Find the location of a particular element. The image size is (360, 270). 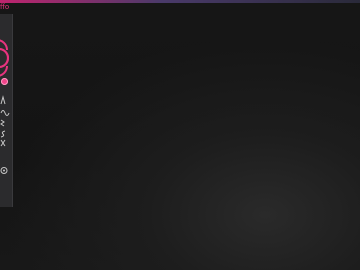

wave-zigzag-icon is located at coordinates (5, 123).